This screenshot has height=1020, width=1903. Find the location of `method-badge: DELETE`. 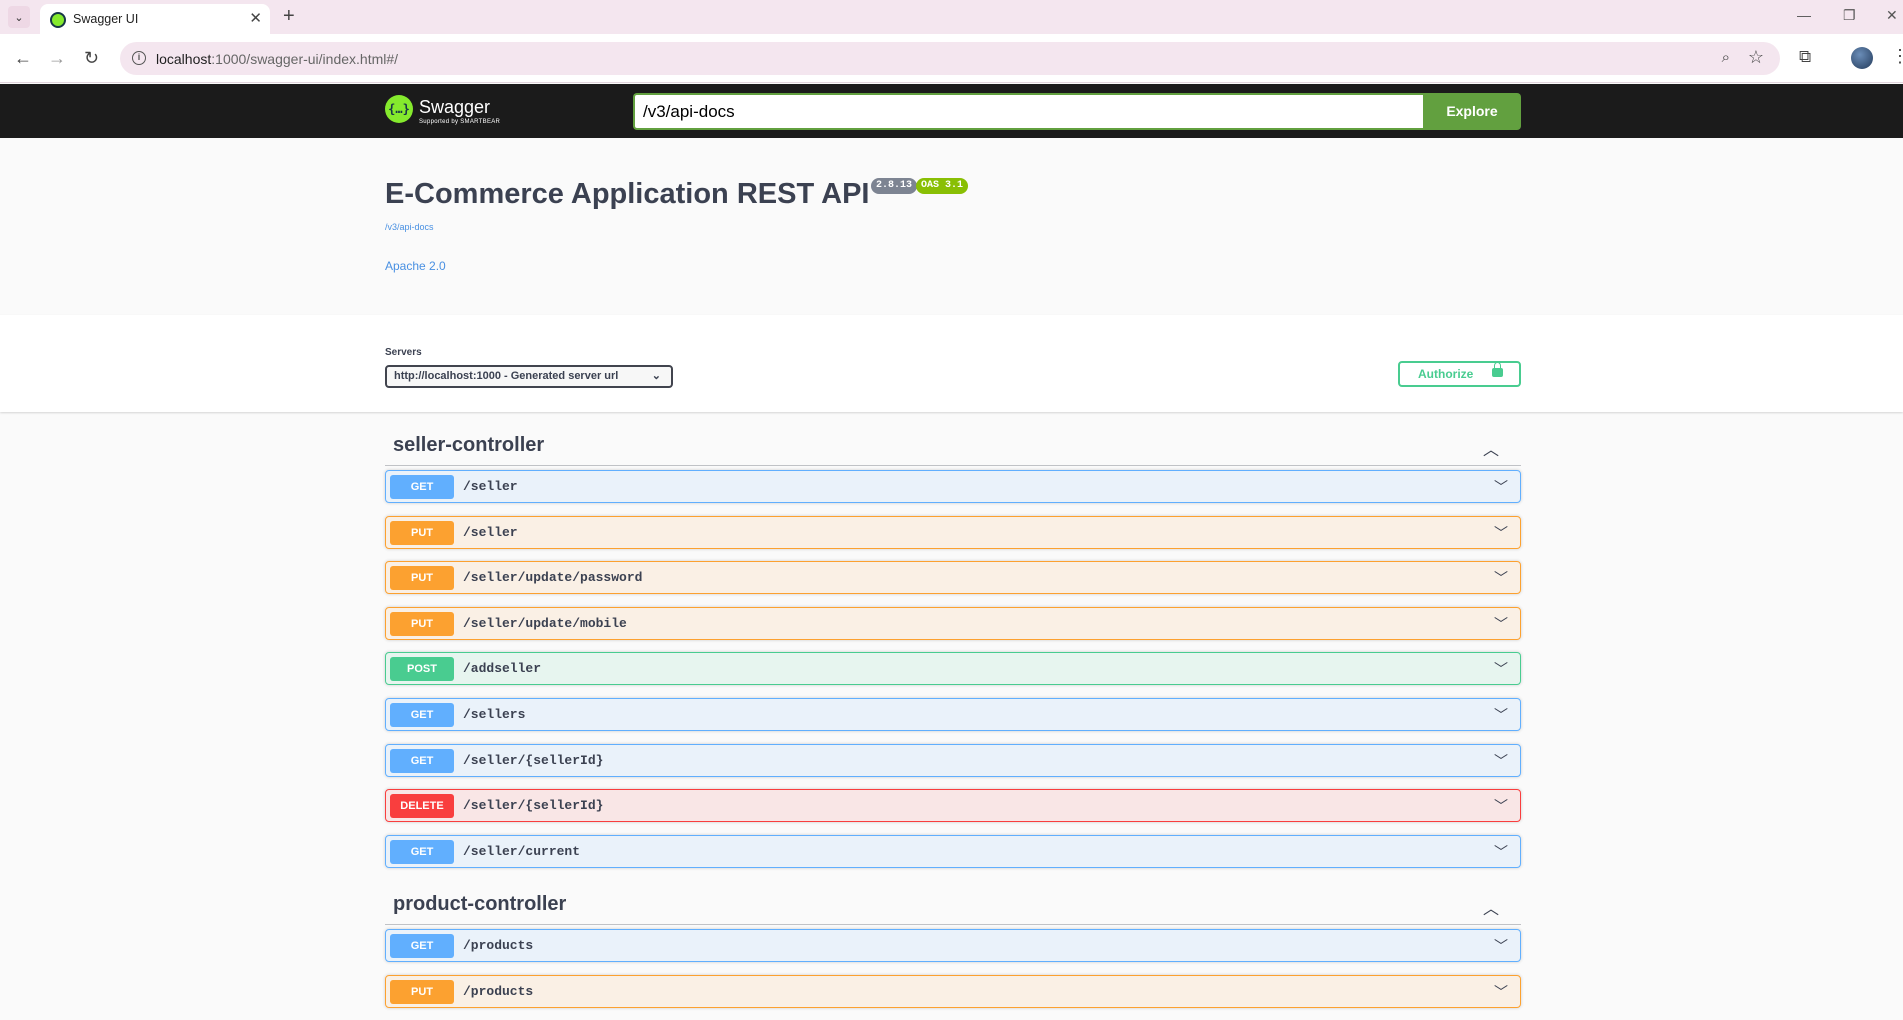

method-badge: DELETE is located at coordinates (422, 806).